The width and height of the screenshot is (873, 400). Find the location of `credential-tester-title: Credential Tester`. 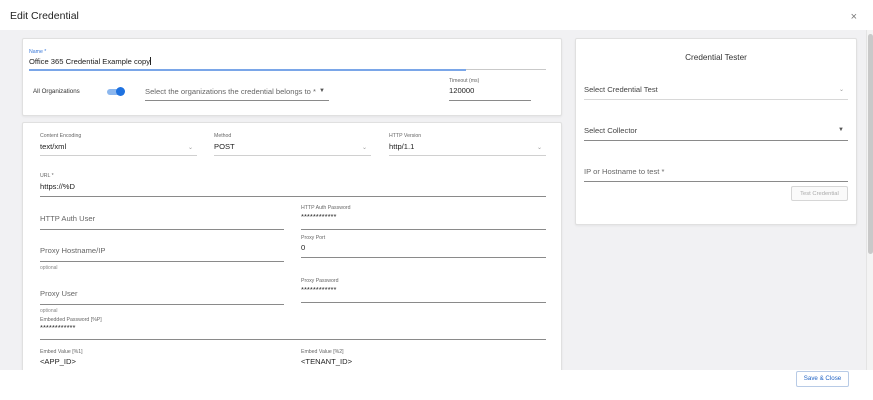

credential-tester-title: Credential Tester is located at coordinates (716, 57).